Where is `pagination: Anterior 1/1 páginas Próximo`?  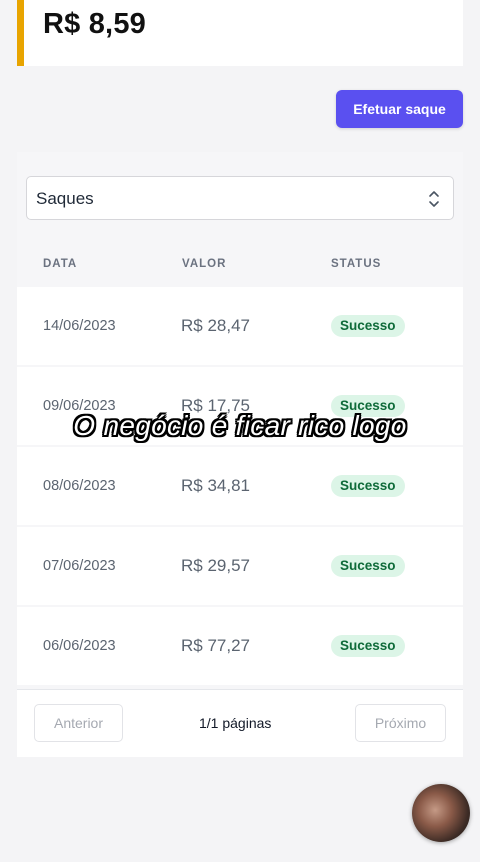
pagination: Anterior 1/1 páginas Próximo is located at coordinates (240, 723).